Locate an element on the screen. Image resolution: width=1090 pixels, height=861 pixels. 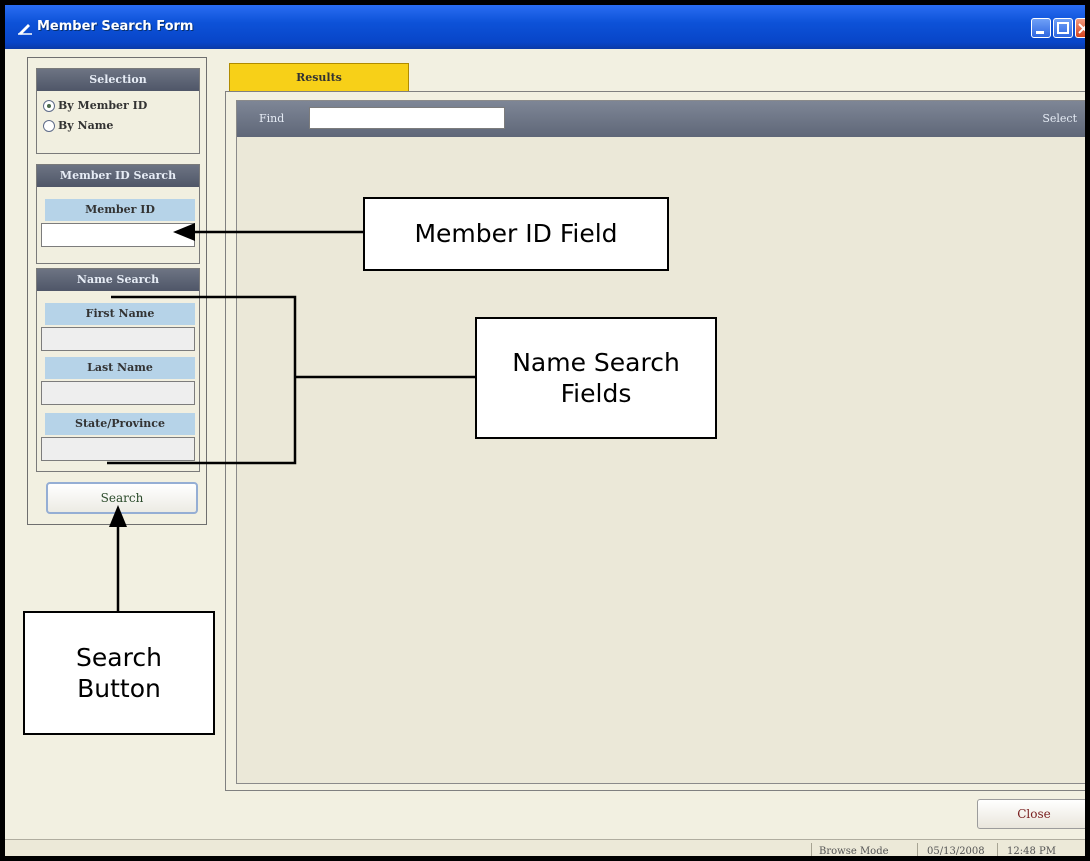
callout-text-line: Search is located at coordinates (119, 657).